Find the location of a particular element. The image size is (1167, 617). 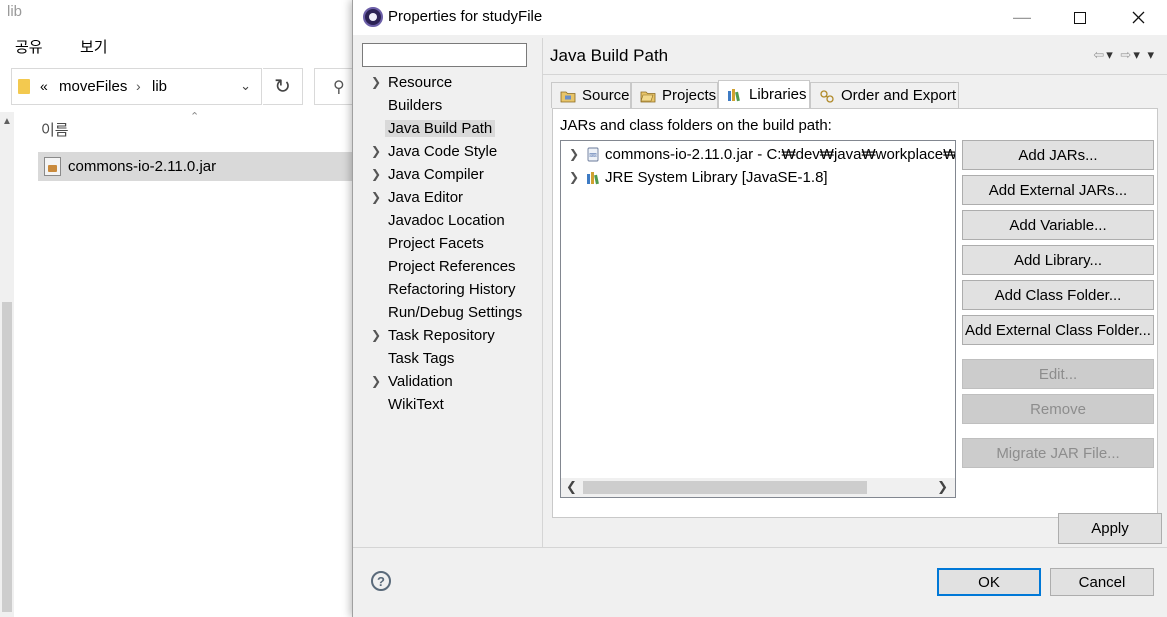

refresh-icon: ↻ is located at coordinates (283, 86).